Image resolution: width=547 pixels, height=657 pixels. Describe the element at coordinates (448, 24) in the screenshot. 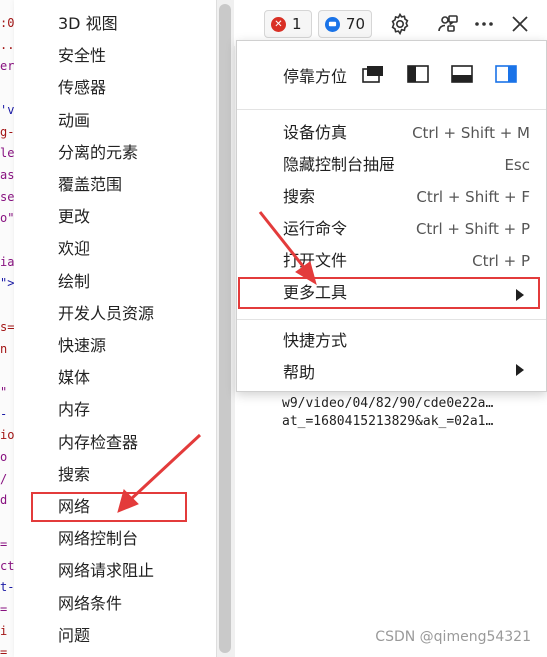

I see `feedback-icon` at that location.